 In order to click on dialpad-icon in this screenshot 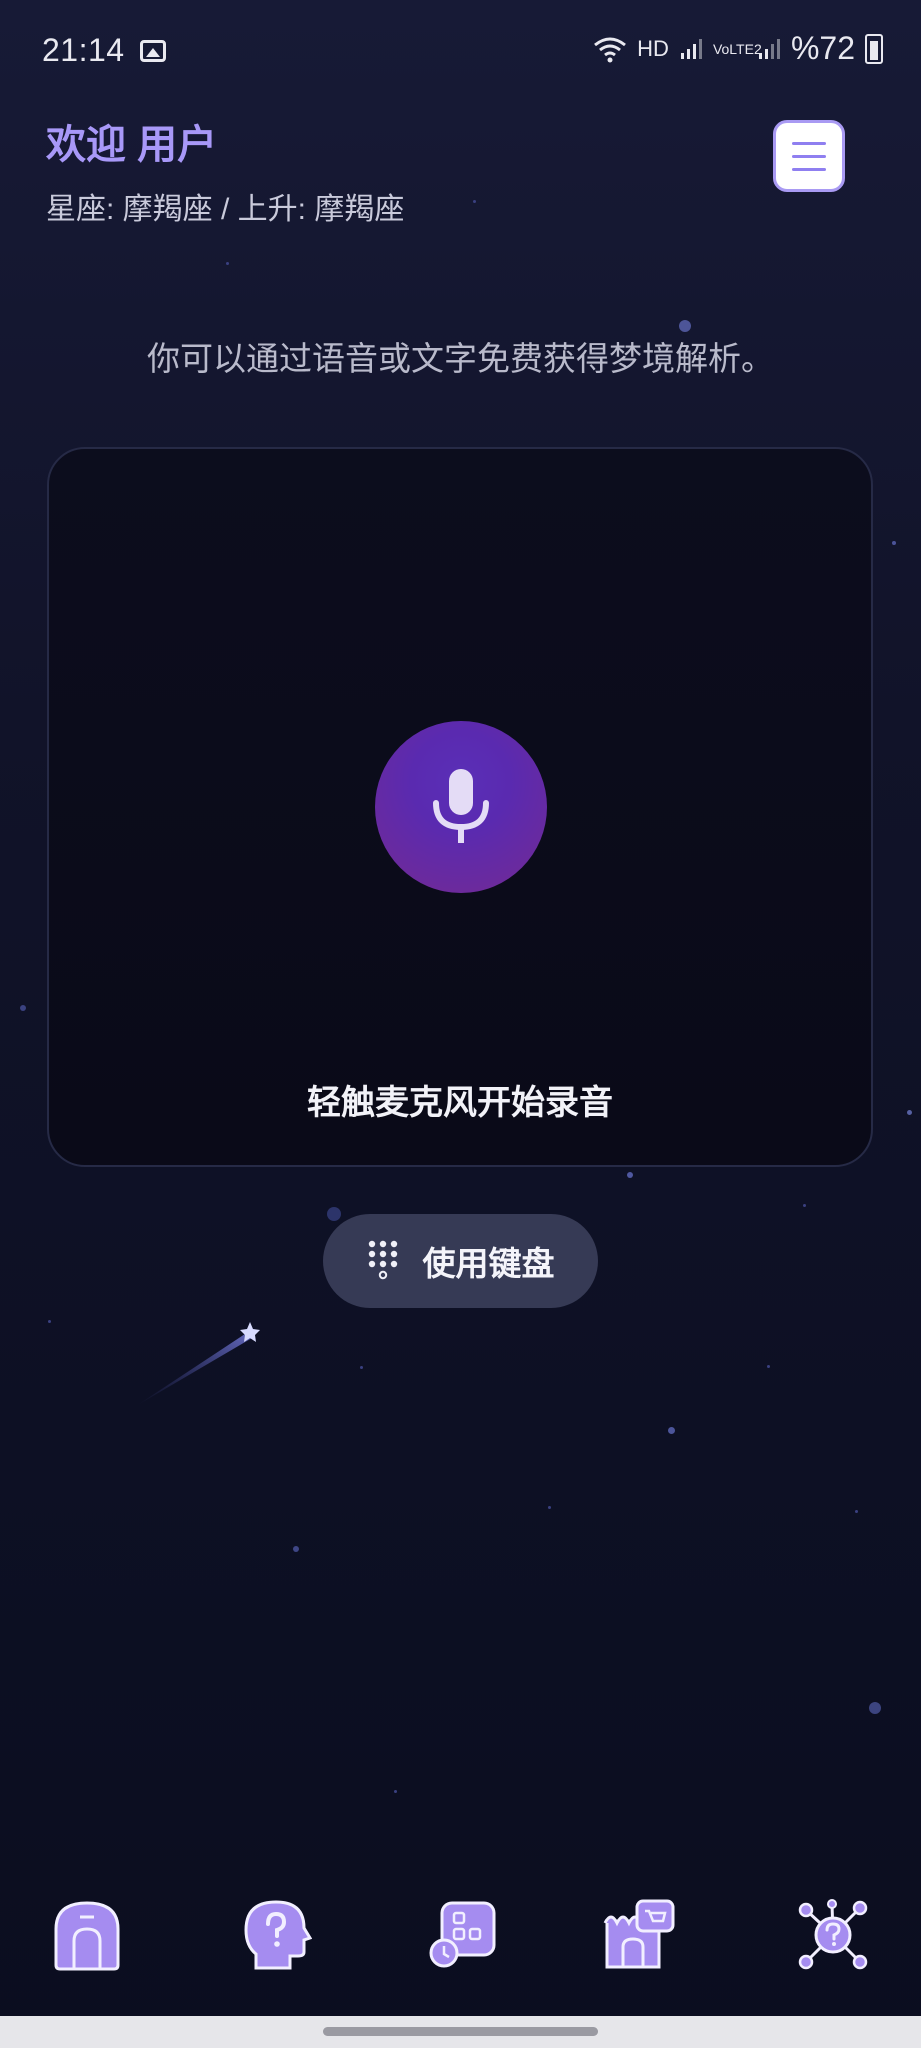, I will do `click(382, 1260)`.